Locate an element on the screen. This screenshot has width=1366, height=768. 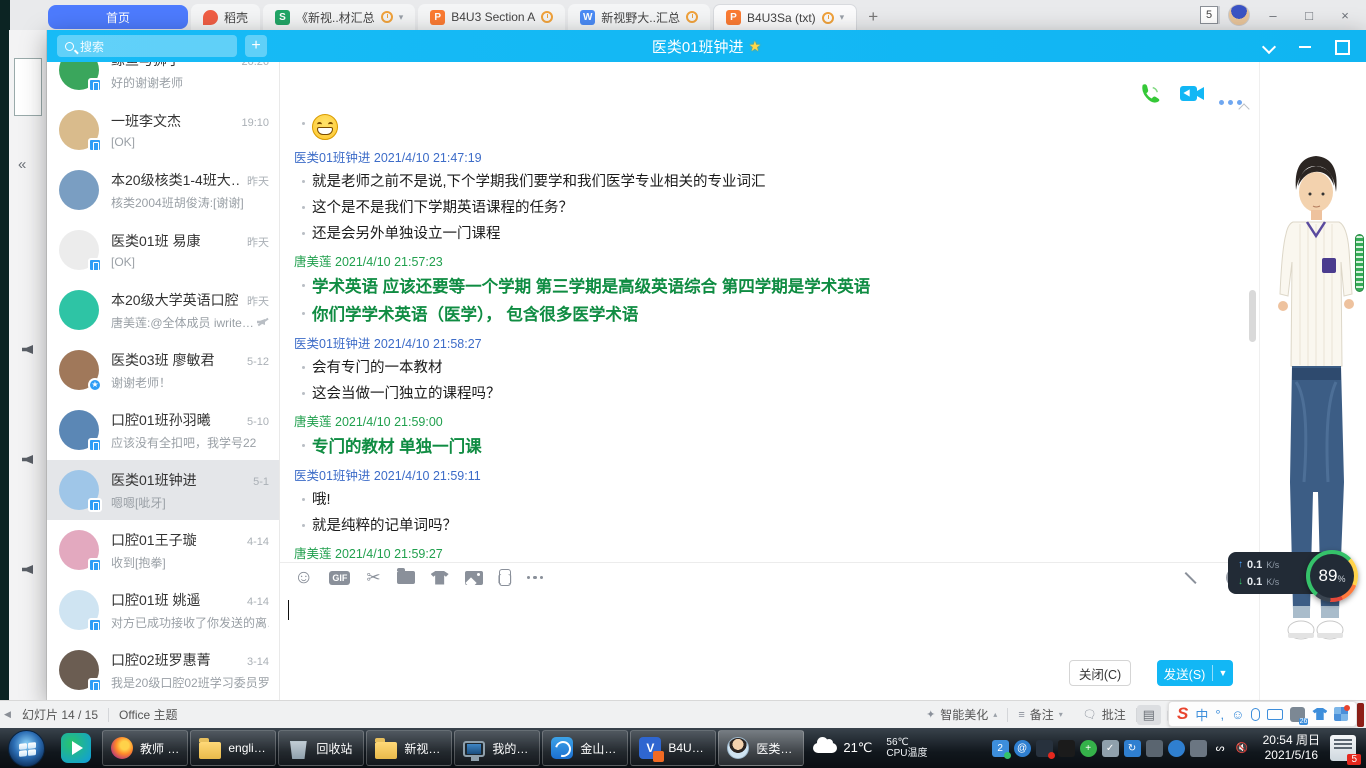
start-button is located at coordinates (26, 748).